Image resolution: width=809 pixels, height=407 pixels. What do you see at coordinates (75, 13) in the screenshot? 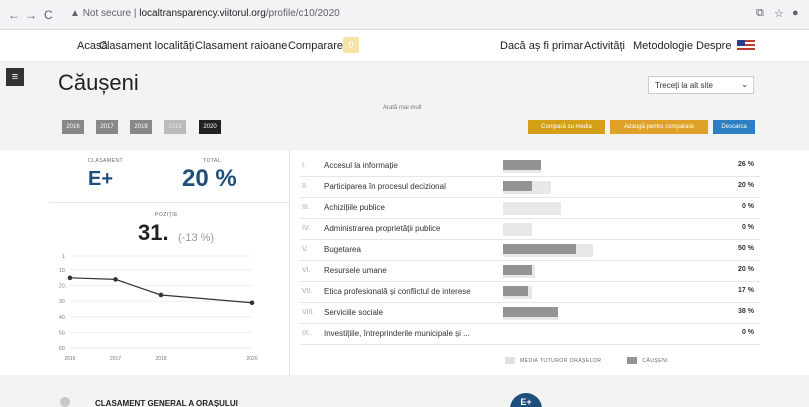
I see `warning-icon: ▲` at bounding box center [75, 13].